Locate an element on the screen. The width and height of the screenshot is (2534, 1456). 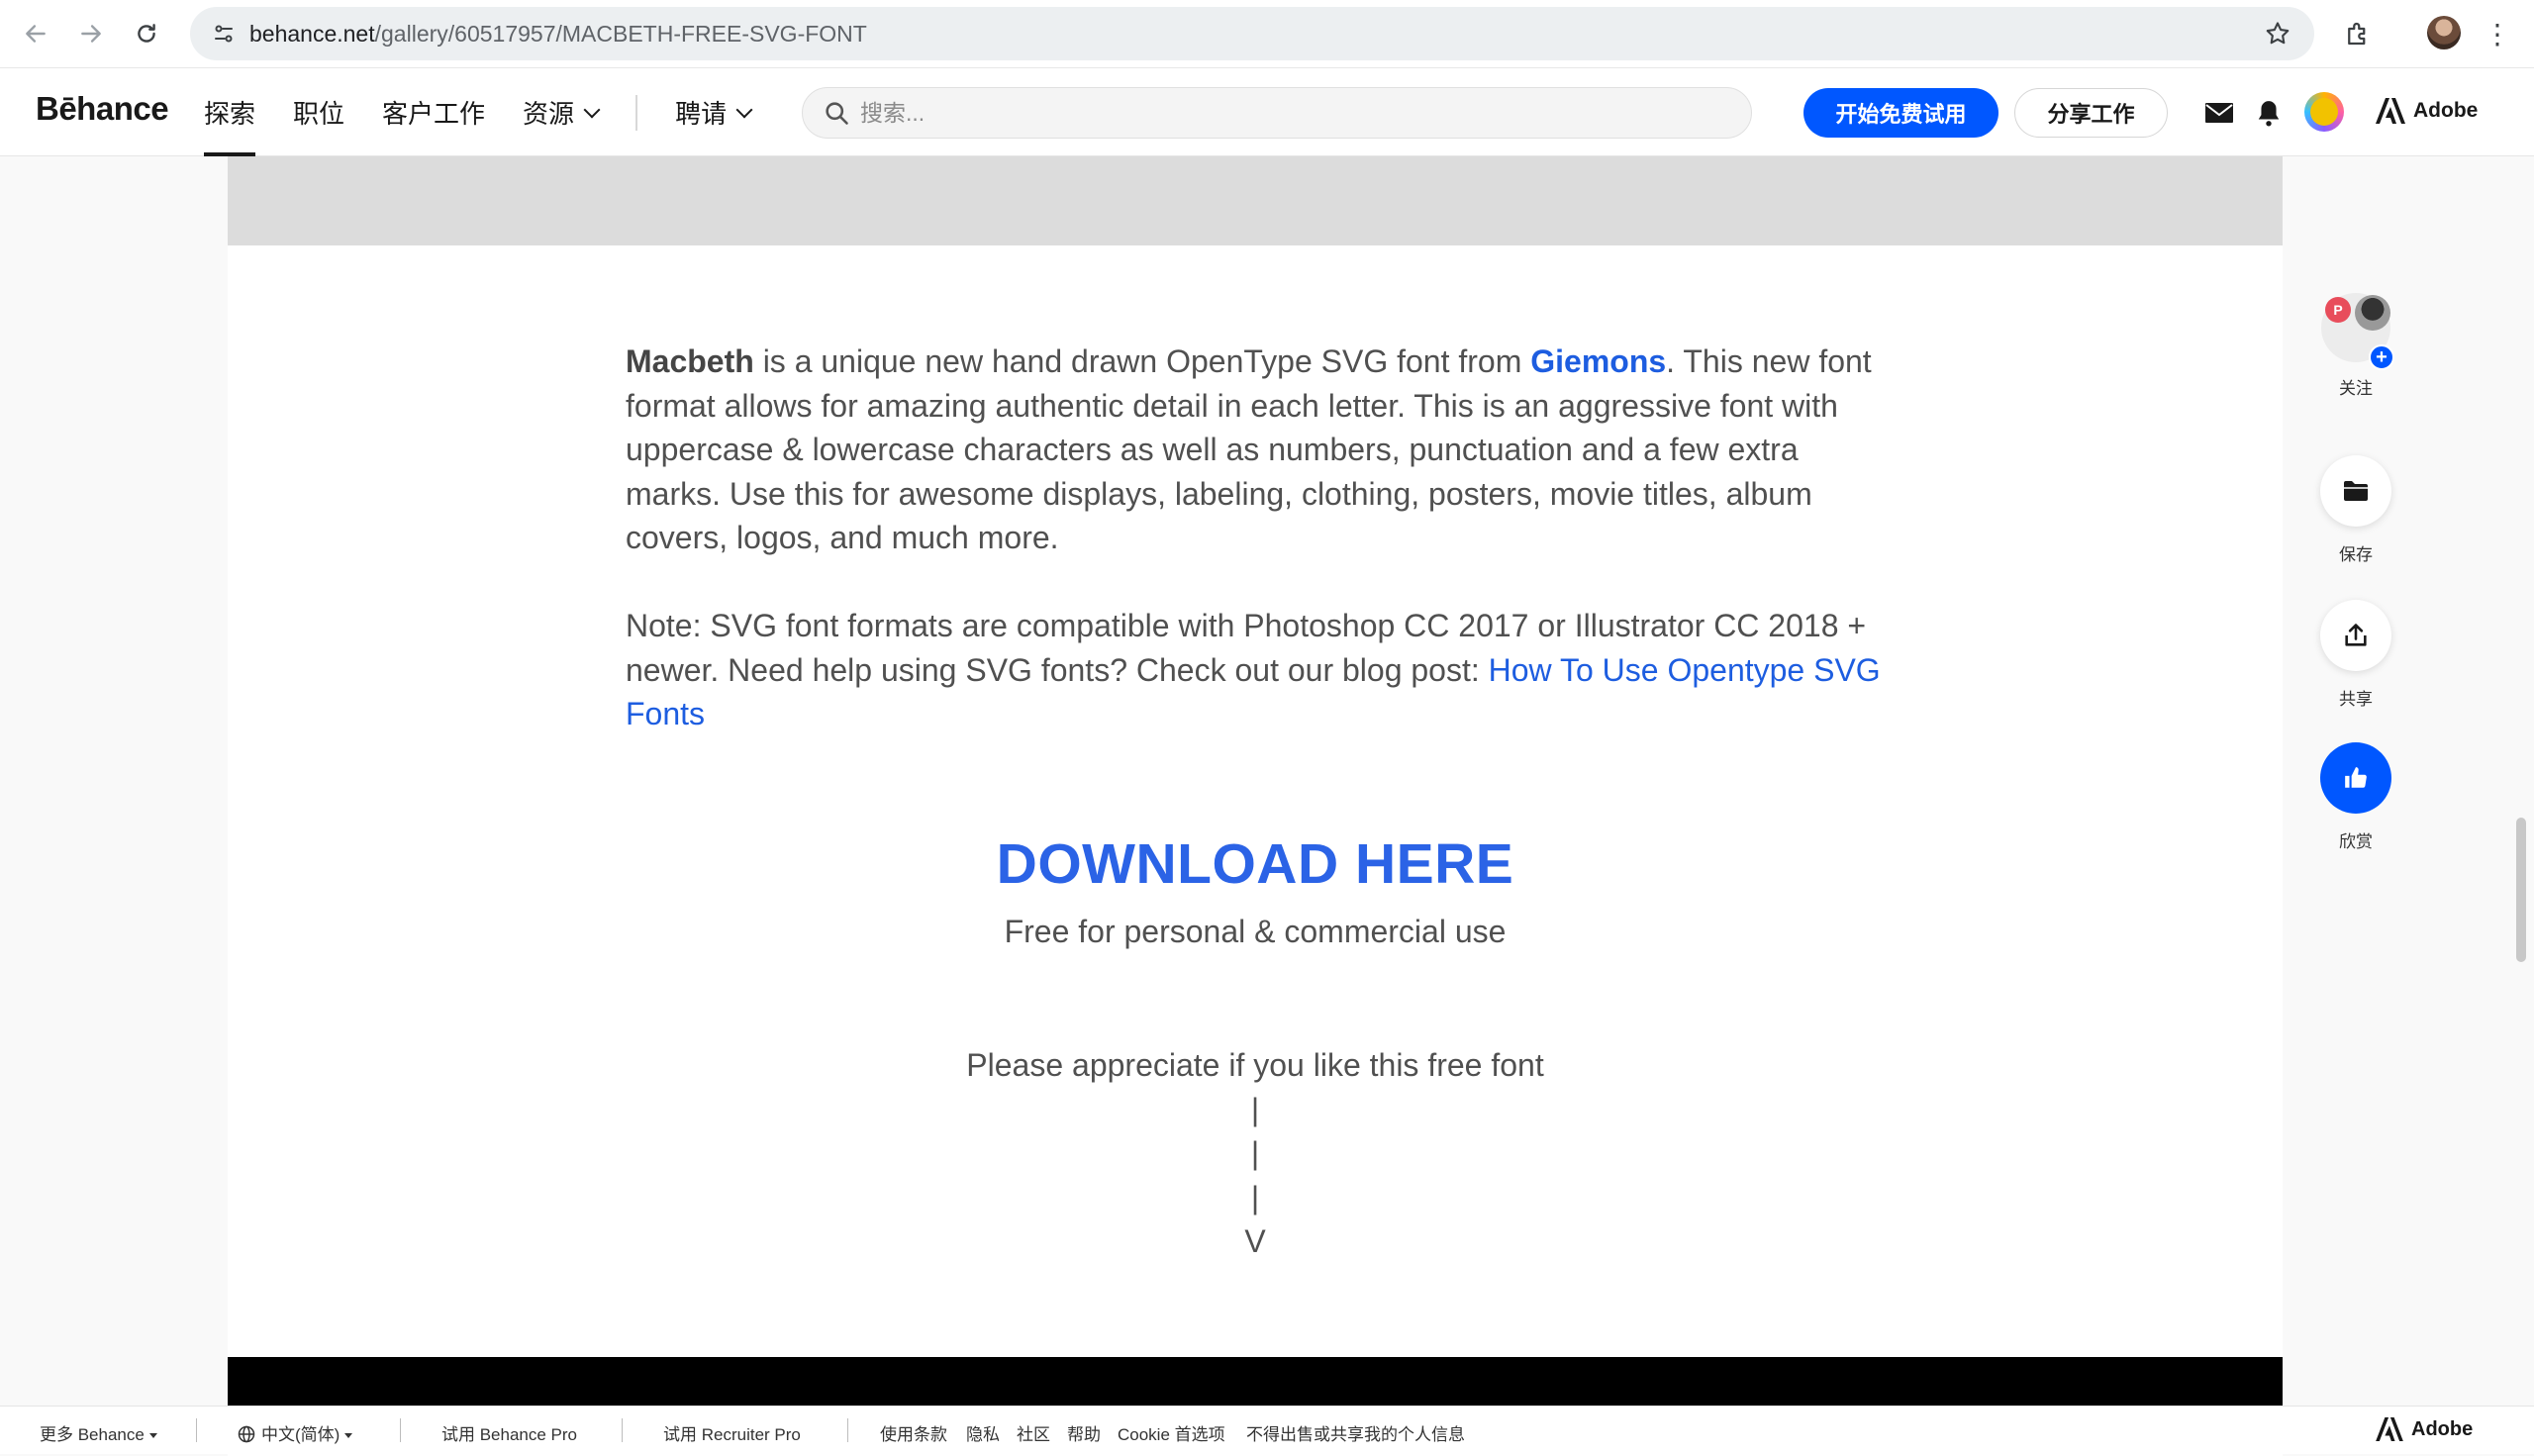
search-icon is located at coordinates (837, 113).